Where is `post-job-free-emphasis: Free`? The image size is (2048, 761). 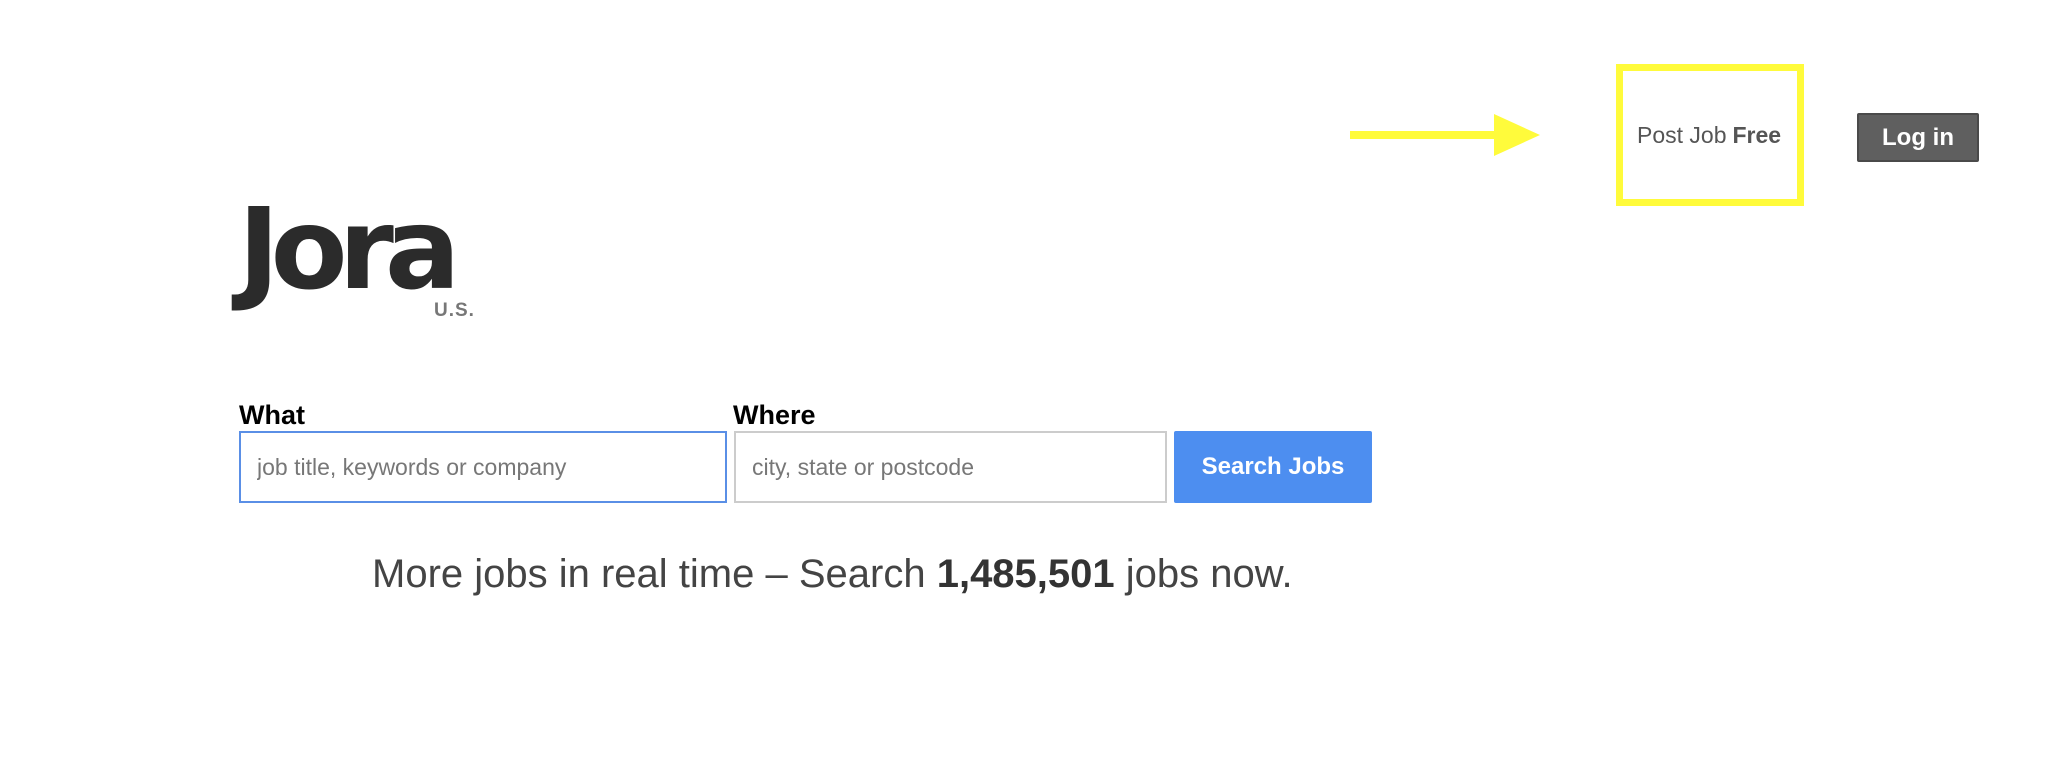 post-job-free-emphasis: Free is located at coordinates (1757, 135).